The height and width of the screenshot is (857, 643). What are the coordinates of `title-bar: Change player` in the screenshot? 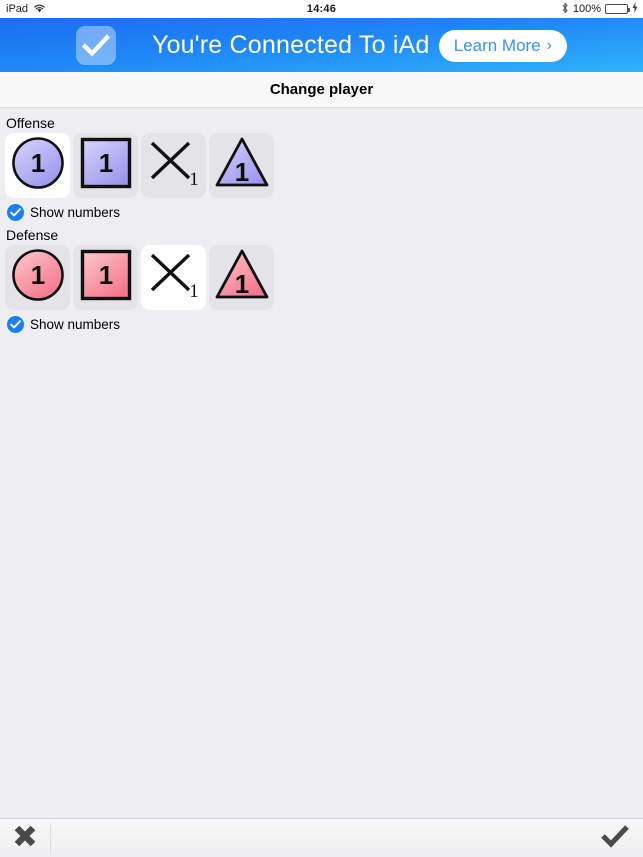 It's located at (321, 90).